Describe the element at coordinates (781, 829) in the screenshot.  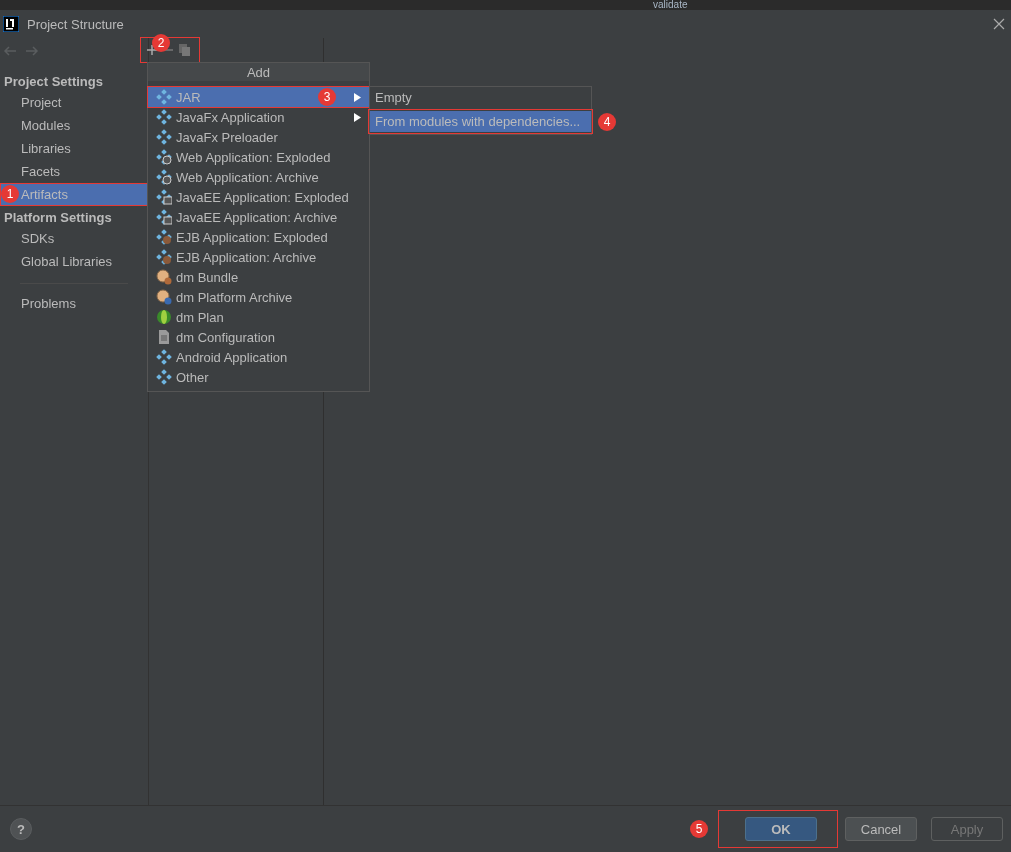
I see `dialog-button: OK` at that location.